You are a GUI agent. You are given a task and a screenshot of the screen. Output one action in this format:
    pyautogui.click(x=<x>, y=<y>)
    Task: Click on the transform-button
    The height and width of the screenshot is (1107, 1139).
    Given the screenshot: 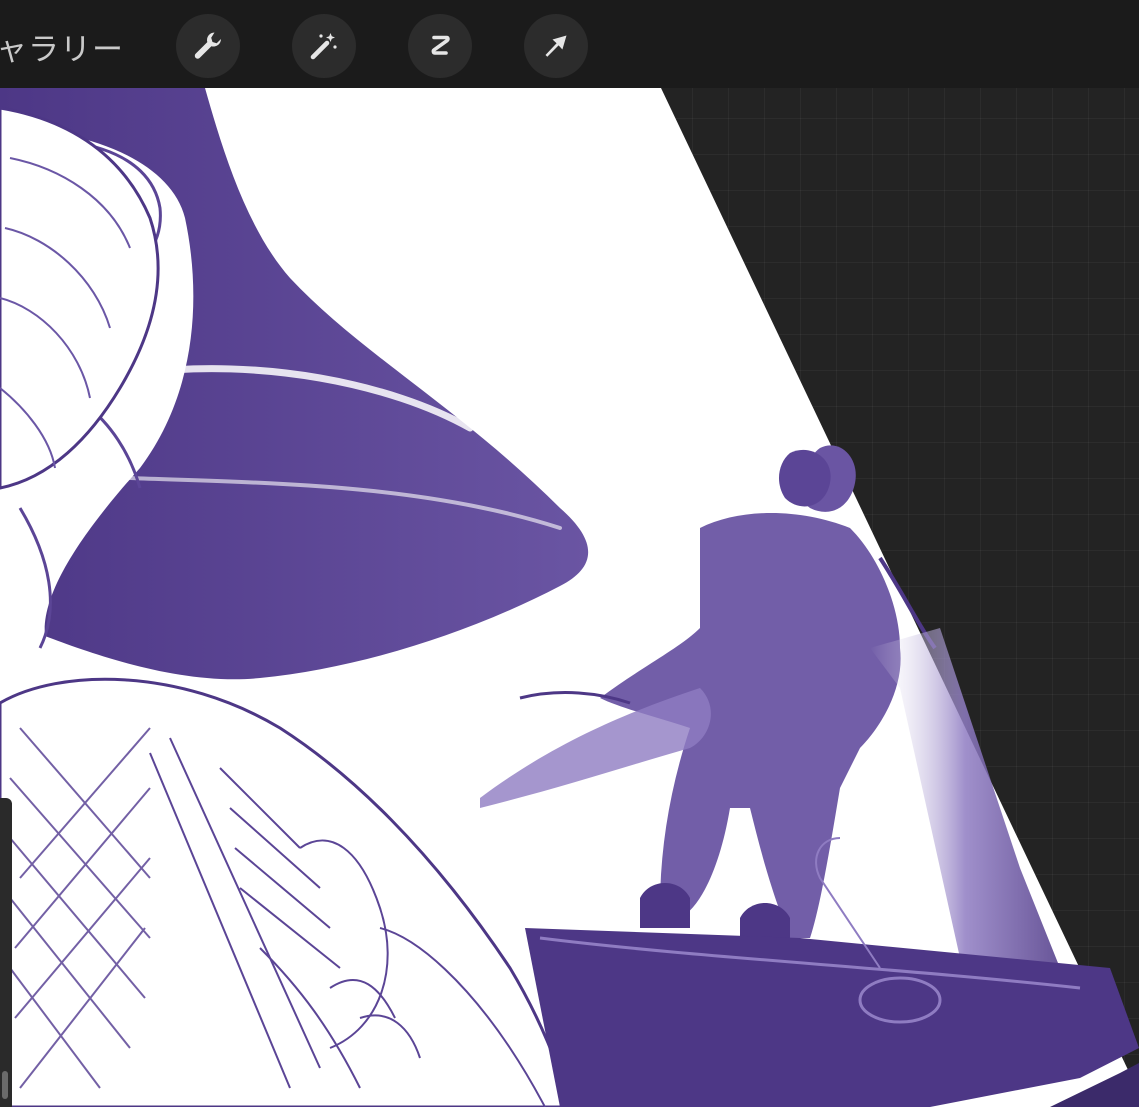 What is the action you would take?
    pyautogui.click(x=556, y=46)
    